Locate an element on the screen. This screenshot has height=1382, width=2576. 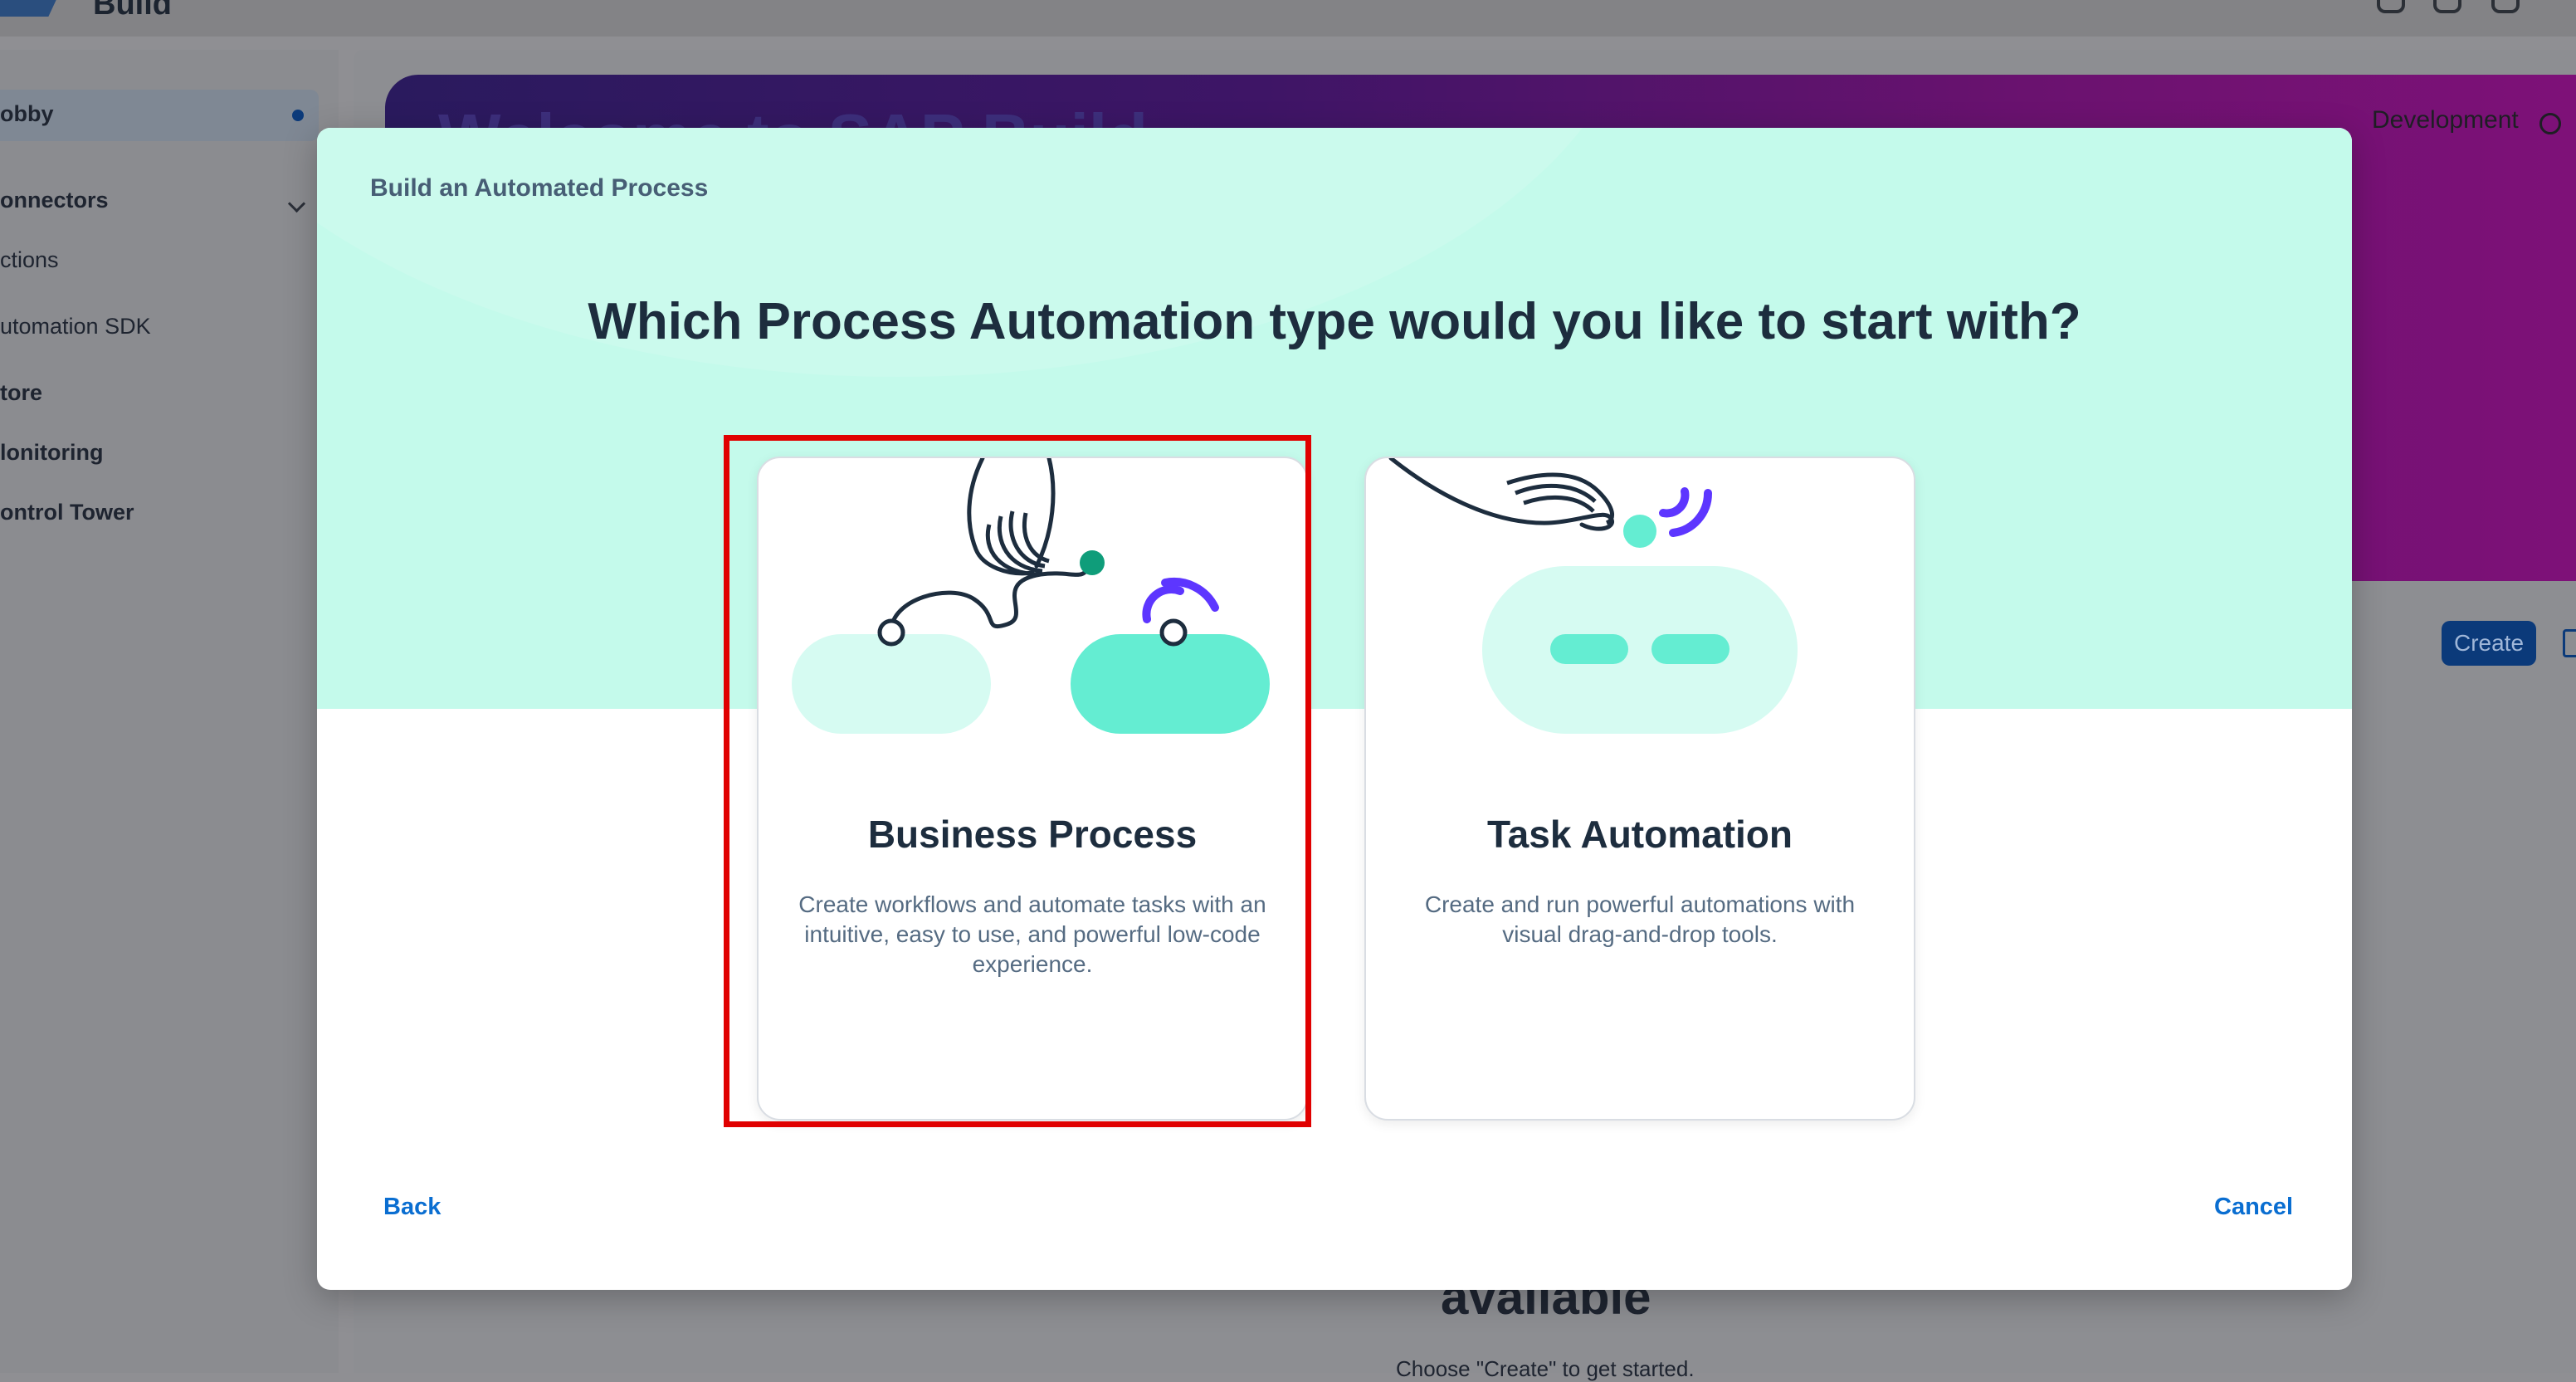
sidebar-item-control-tower: ontrol Tower is located at coordinates (67, 513).